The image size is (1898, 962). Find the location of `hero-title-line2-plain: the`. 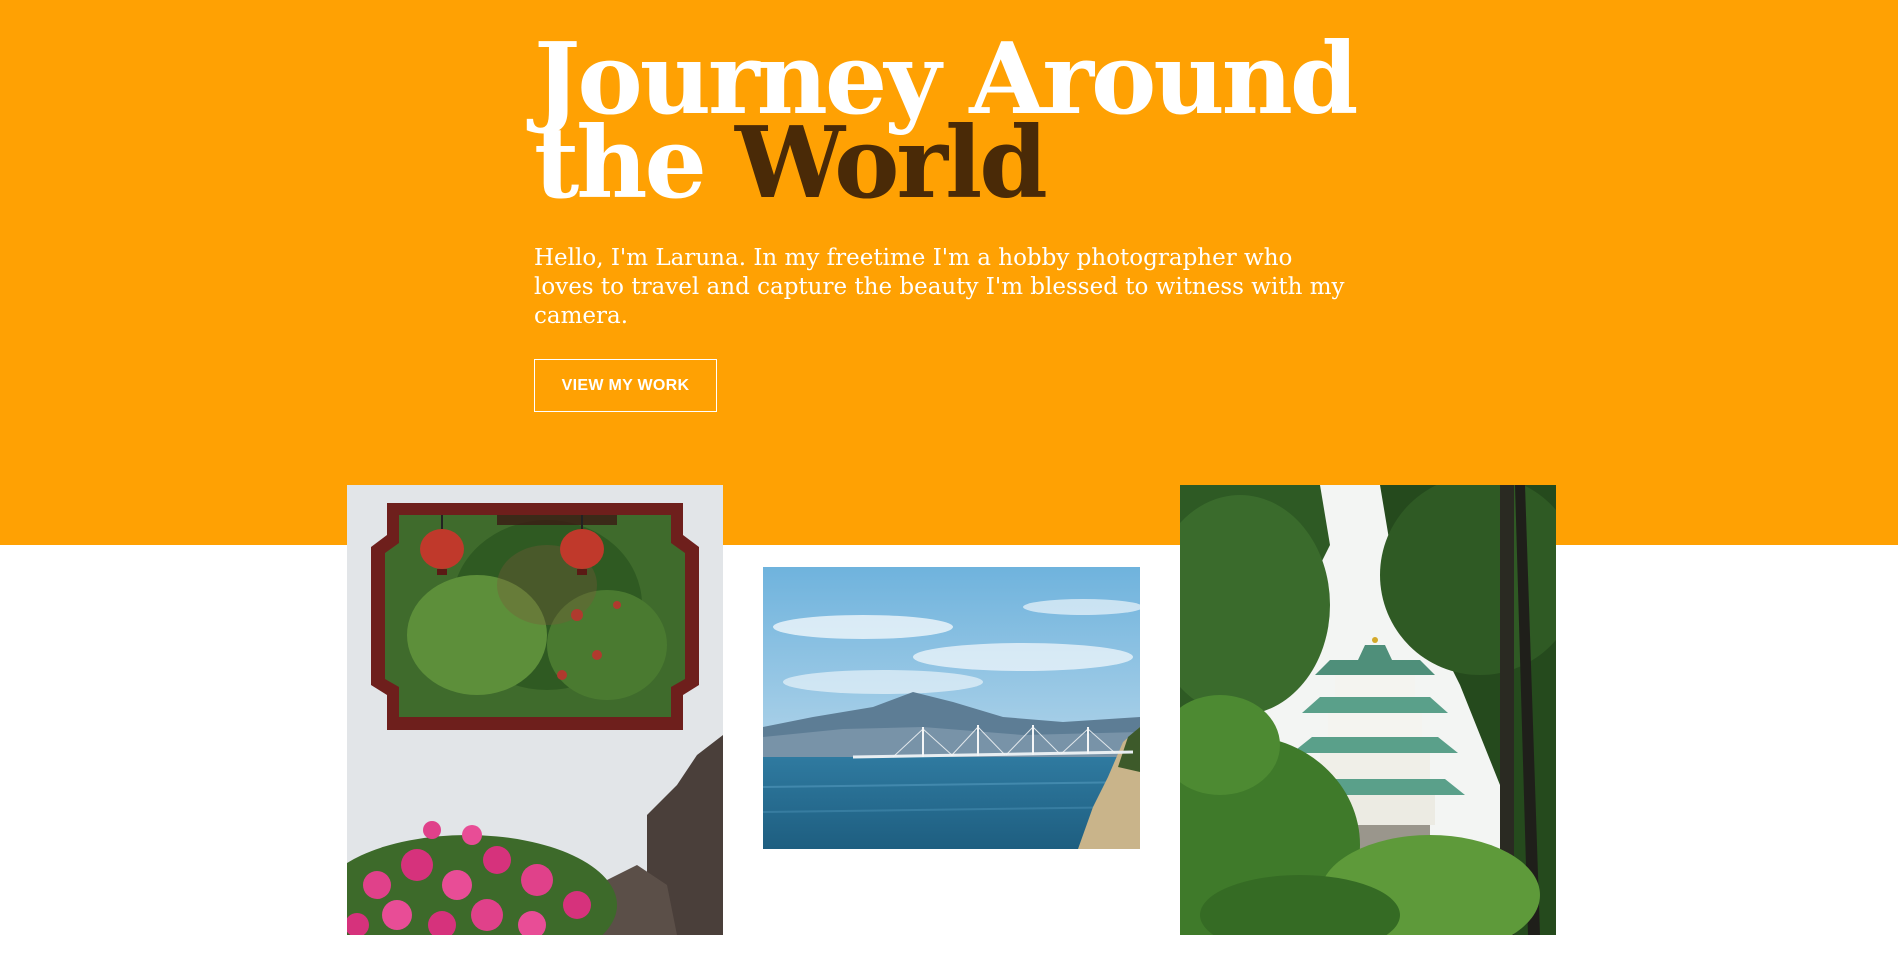

hero-title-line2-plain: the is located at coordinates (620, 163).